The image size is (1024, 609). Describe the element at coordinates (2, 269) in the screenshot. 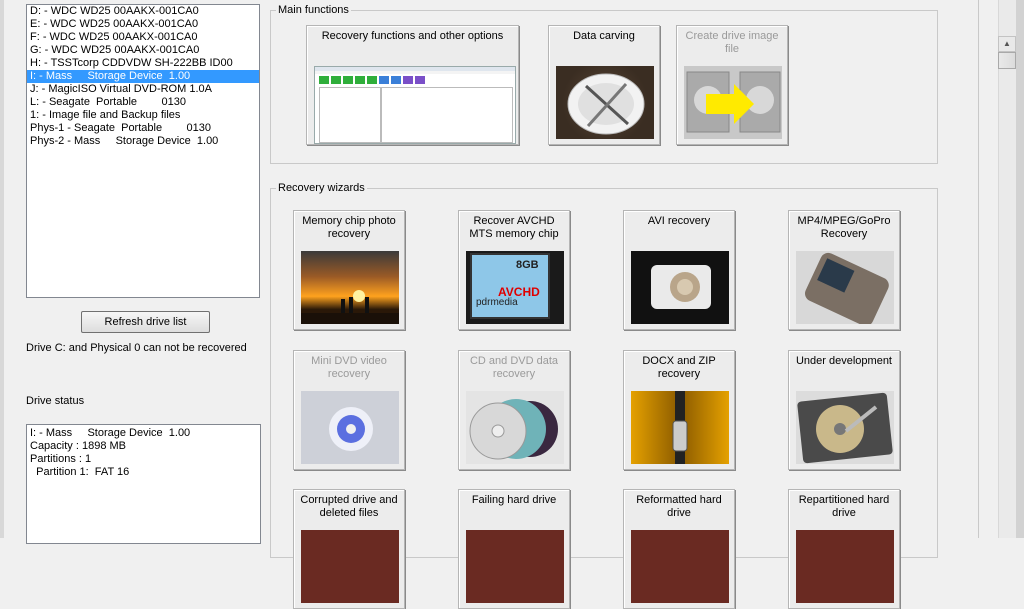

I see `window-left-edge` at that location.